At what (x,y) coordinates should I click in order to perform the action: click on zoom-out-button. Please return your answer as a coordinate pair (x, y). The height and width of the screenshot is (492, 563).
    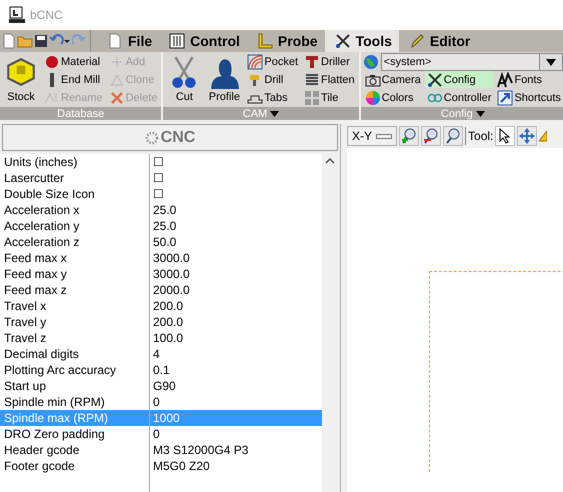
    Looking at the image, I should click on (431, 136).